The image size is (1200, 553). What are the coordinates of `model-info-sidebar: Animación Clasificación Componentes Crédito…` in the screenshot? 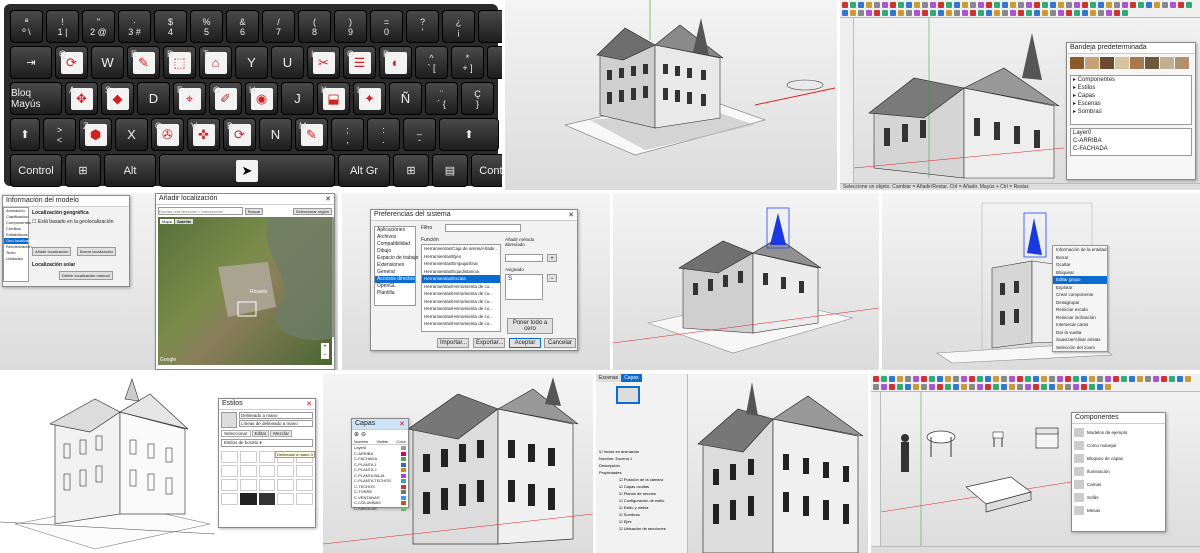 It's located at (19, 244).